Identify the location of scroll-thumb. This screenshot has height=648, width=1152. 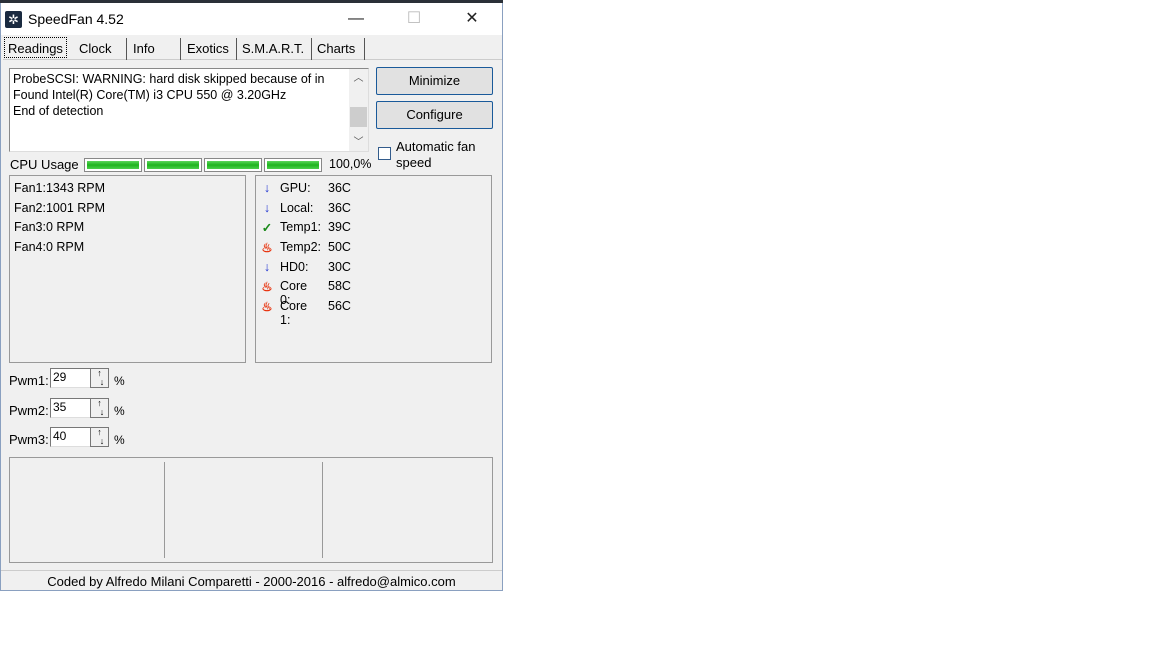
(358, 117).